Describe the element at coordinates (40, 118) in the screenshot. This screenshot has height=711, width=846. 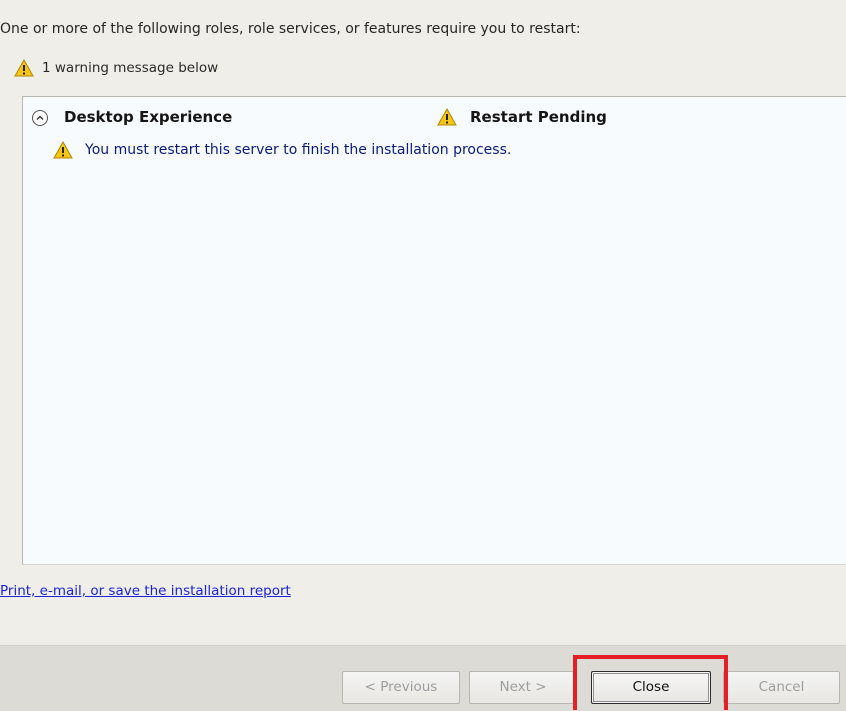
I see `chevron-up-circle-icon` at that location.